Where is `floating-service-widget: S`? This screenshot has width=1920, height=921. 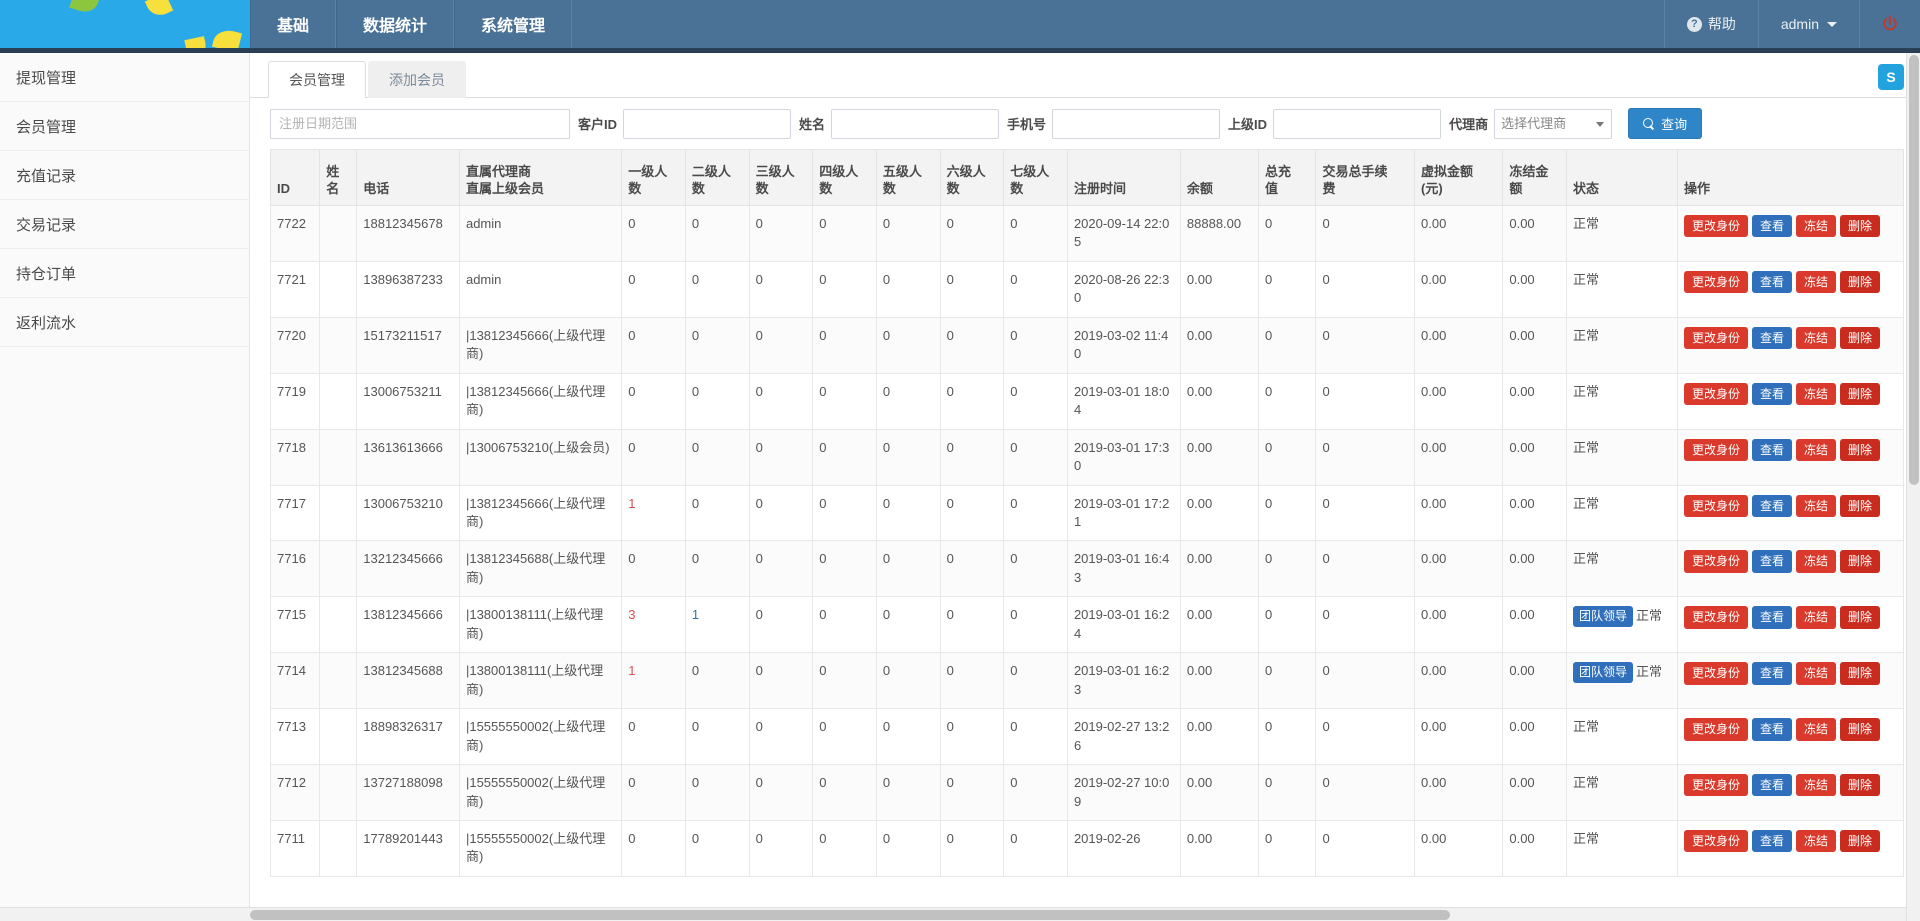 floating-service-widget: S is located at coordinates (1891, 77).